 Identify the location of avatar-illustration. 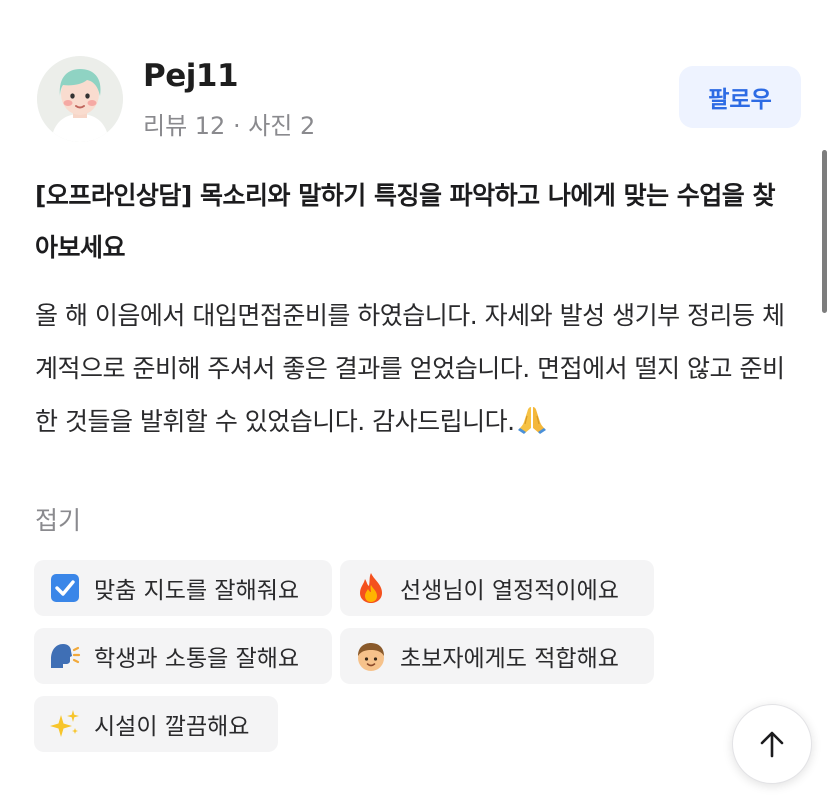
(80, 99).